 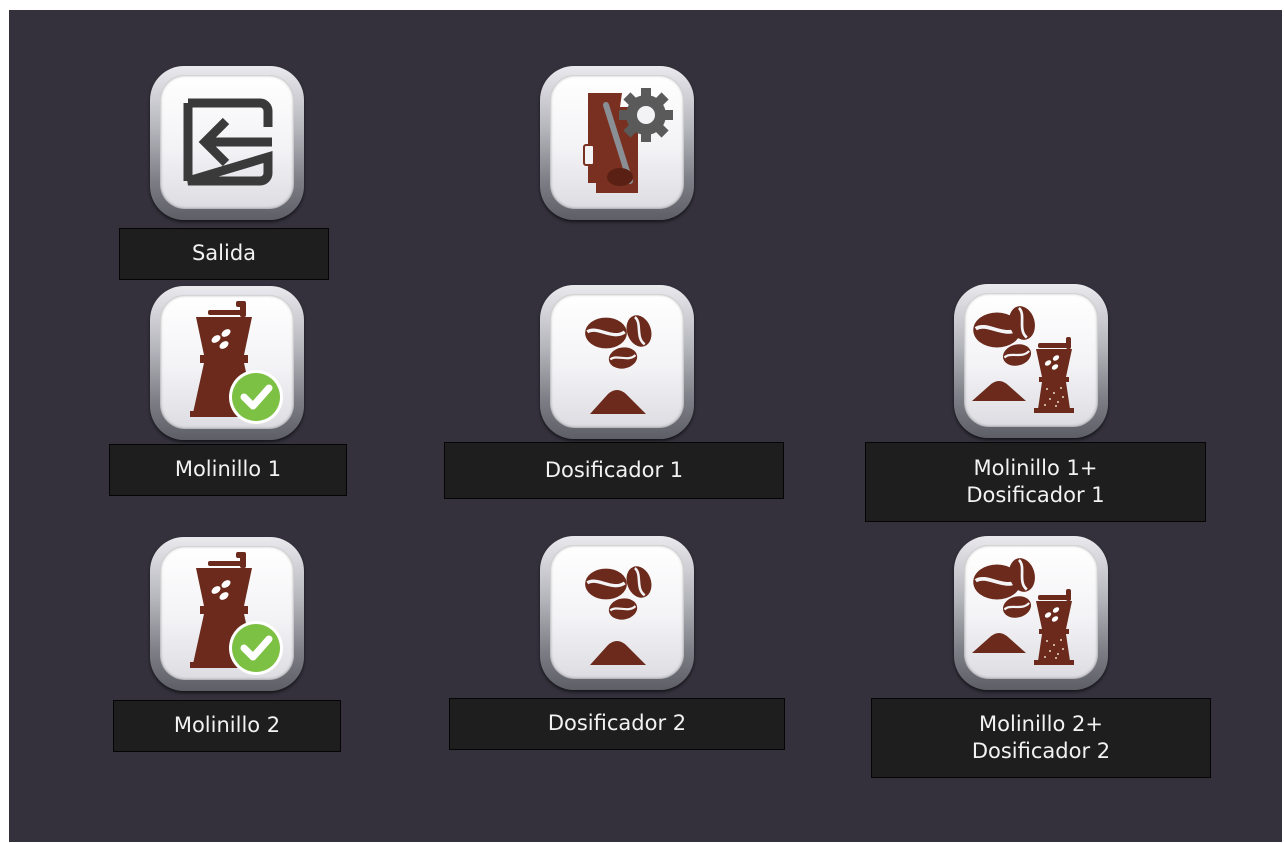 I want to click on grinder-doser-1-button, so click(x=1031, y=361).